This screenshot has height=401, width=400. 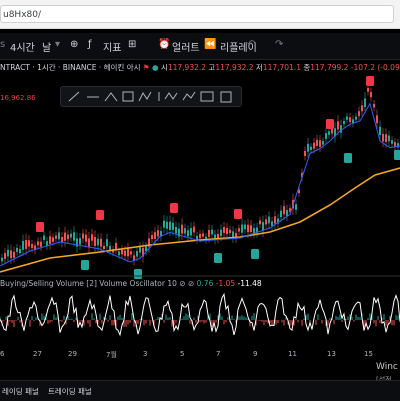 What do you see at coordinates (182, 283) in the screenshot?
I see `eye-icon: ⊘` at bounding box center [182, 283].